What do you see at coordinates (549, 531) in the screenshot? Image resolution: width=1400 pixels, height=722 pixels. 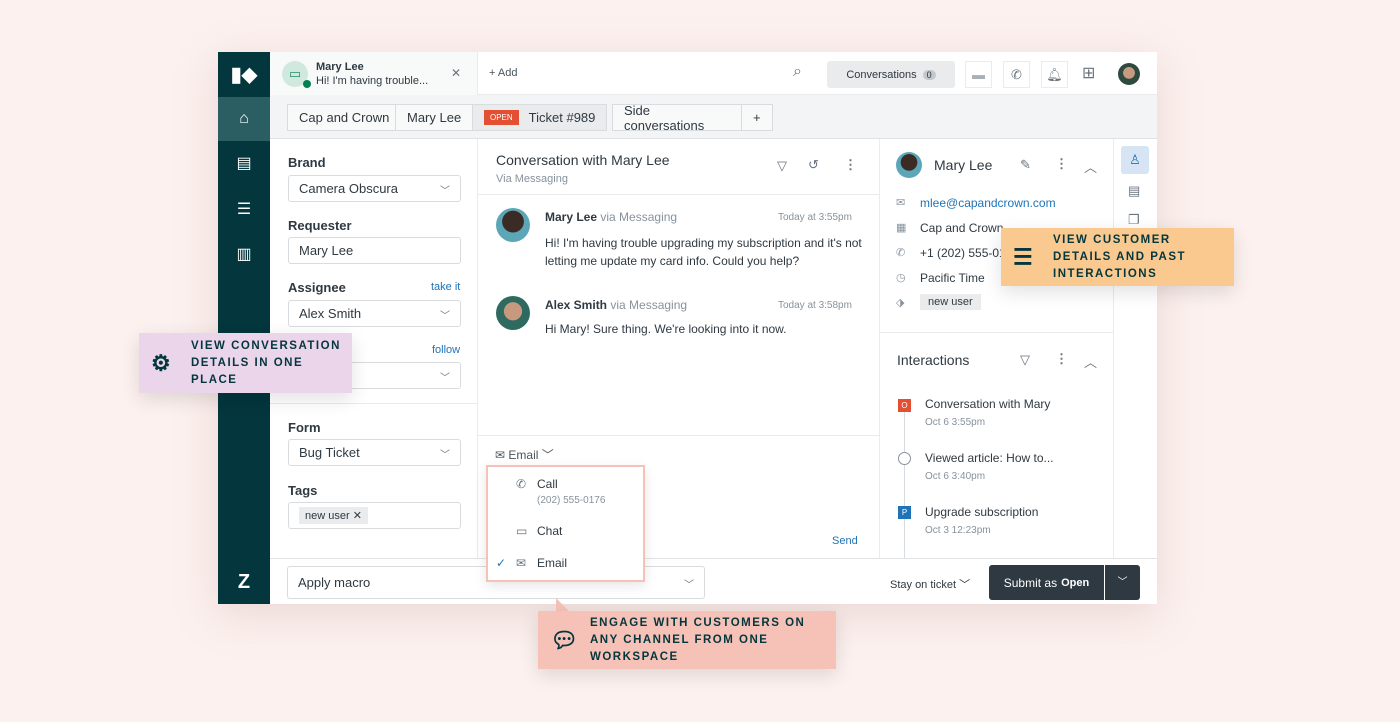 I see `menu-item-chat: Chat` at bounding box center [549, 531].